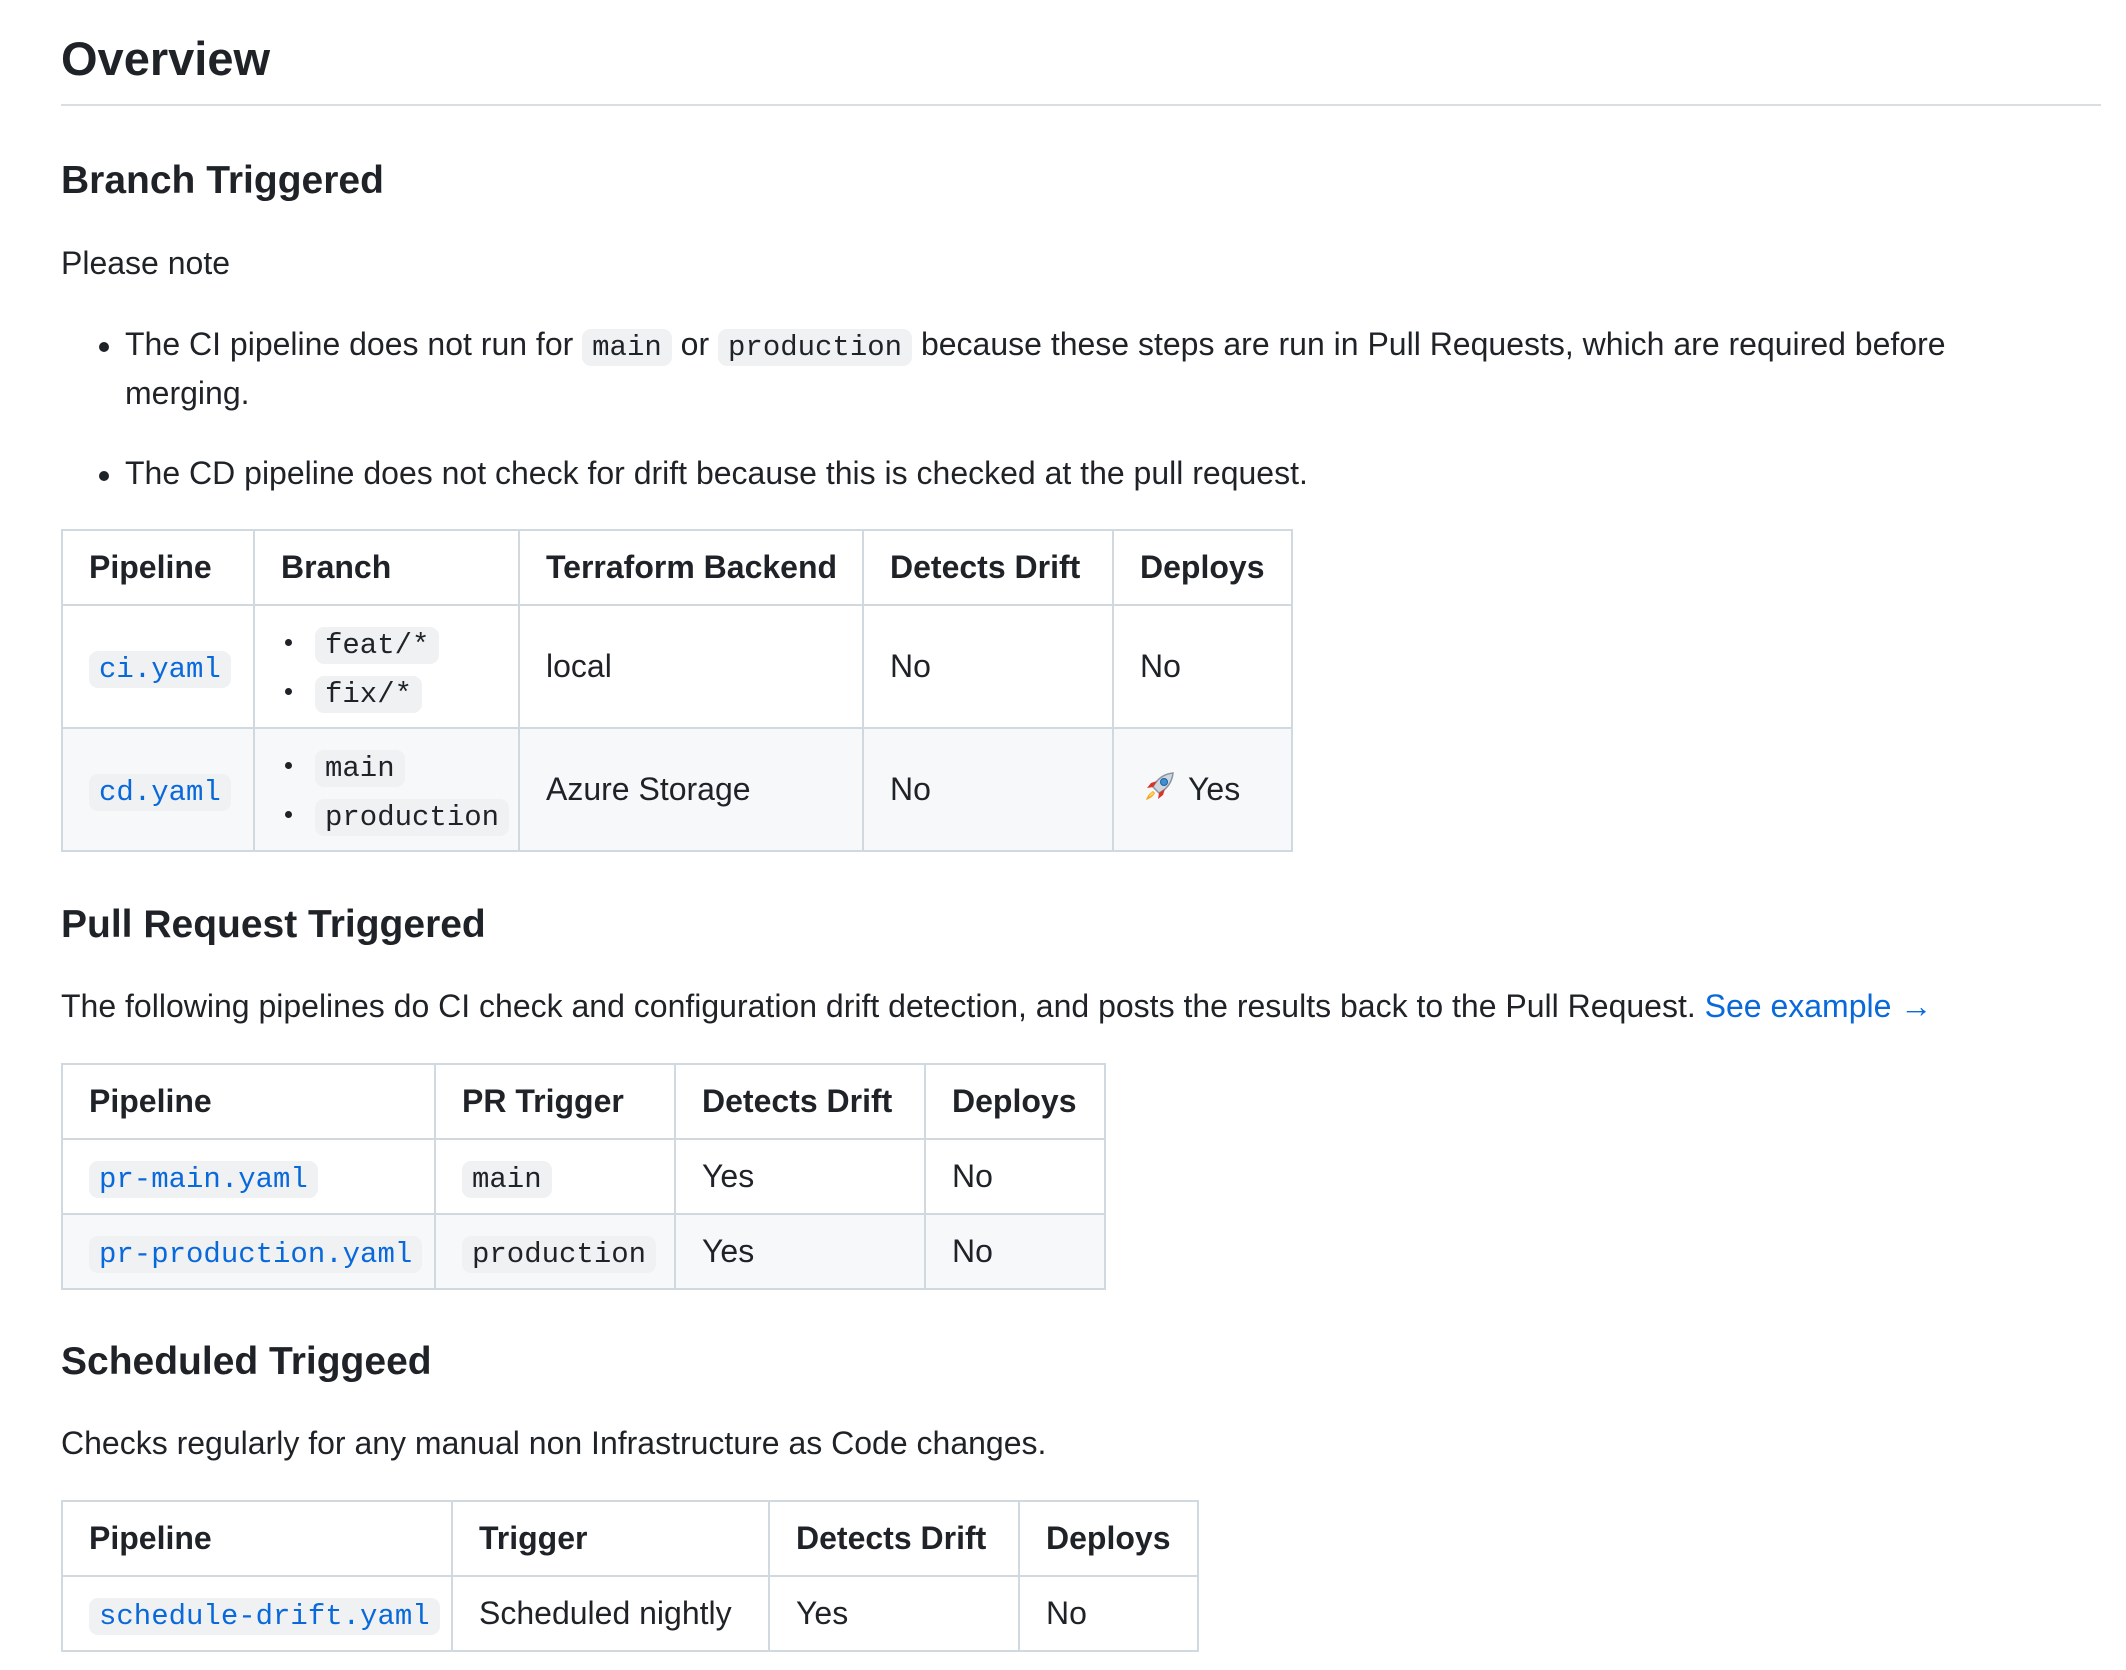  What do you see at coordinates (160, 792) in the screenshot?
I see `pipeline-link-cd: cd.yaml` at bounding box center [160, 792].